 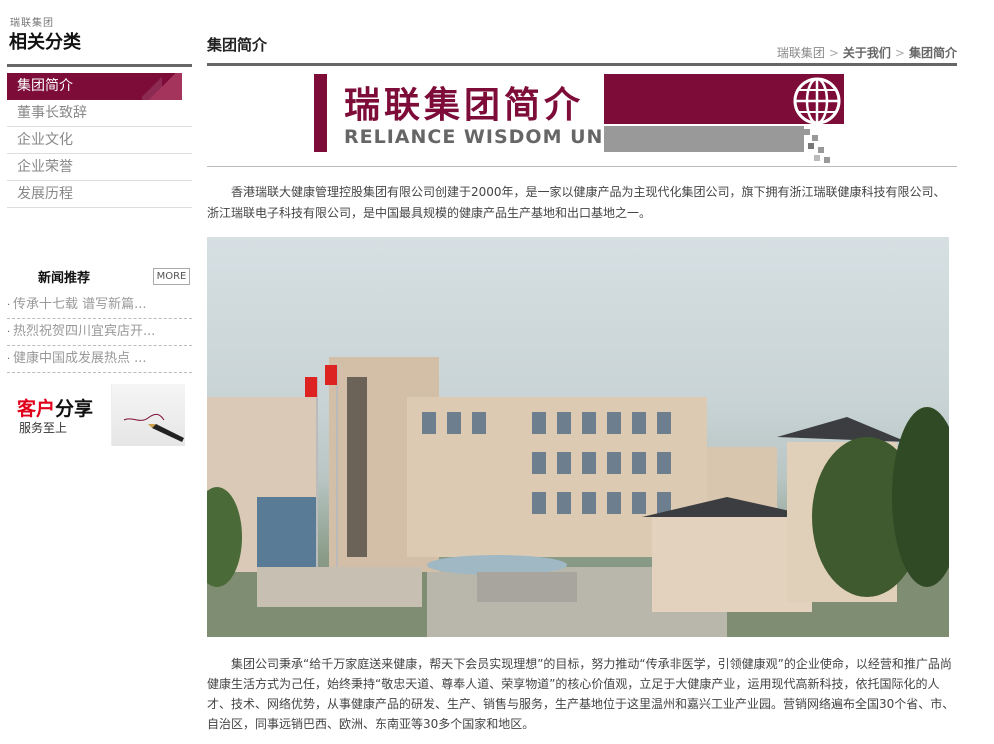 What do you see at coordinates (45, 140) in the screenshot?
I see `side-menu-label: 企业文化` at bounding box center [45, 140].